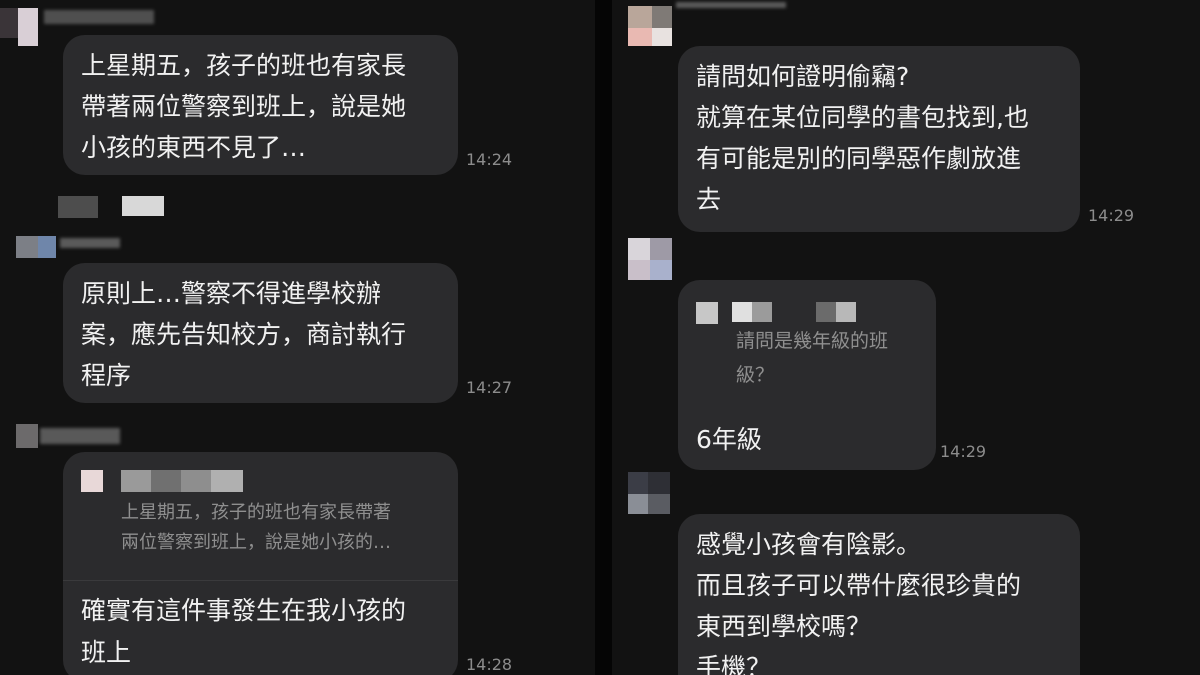  What do you see at coordinates (734, 664) in the screenshot?
I see `message-text: 手機？` at bounding box center [734, 664].